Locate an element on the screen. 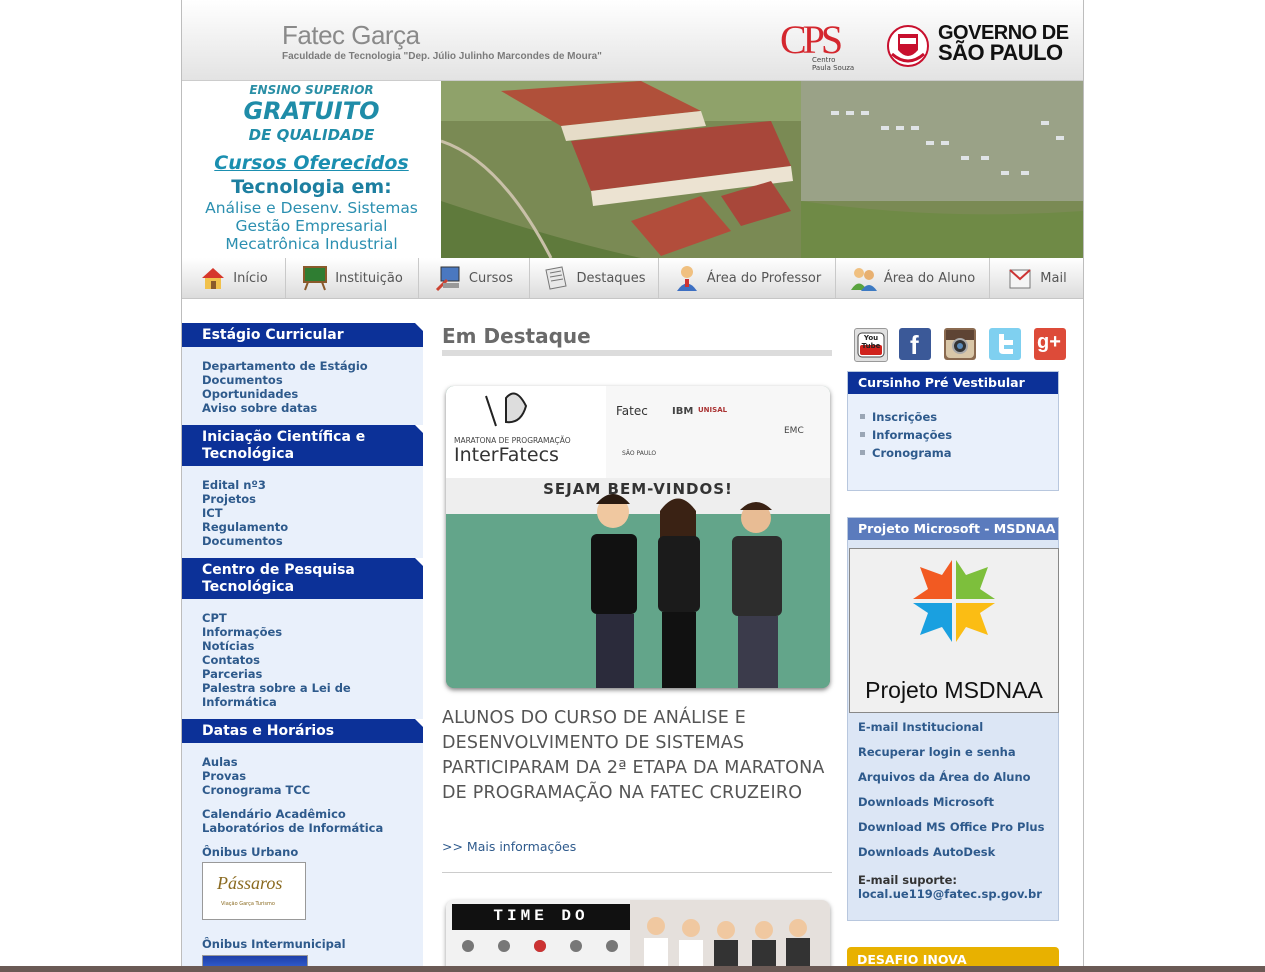 The width and height of the screenshot is (1265, 972). twitter-icon is located at coordinates (1006, 344).